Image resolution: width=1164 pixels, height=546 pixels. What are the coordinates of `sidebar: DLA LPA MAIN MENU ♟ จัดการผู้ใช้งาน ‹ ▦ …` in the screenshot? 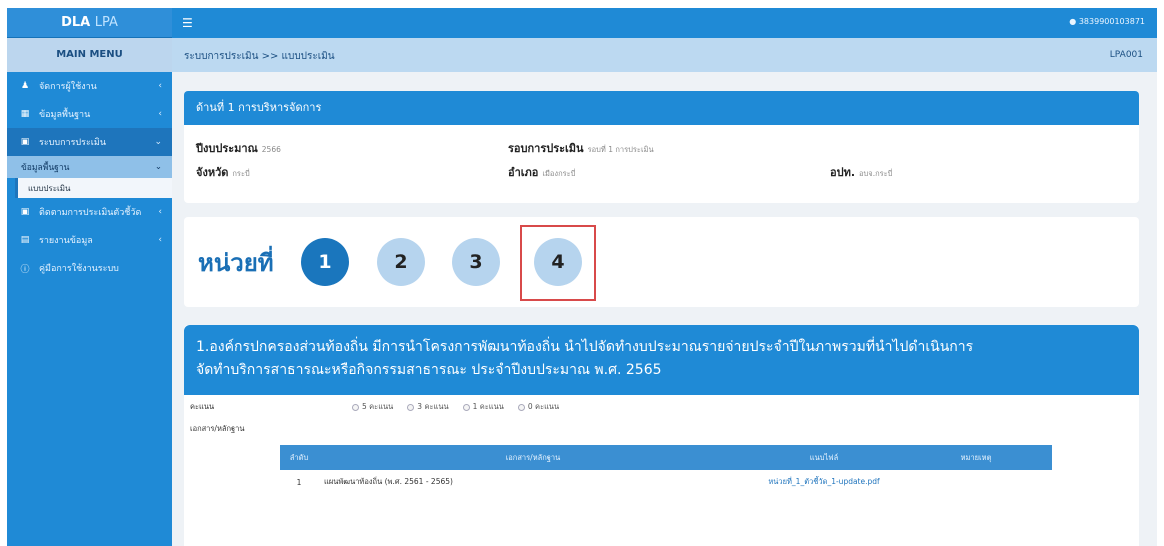 It's located at (89, 277).